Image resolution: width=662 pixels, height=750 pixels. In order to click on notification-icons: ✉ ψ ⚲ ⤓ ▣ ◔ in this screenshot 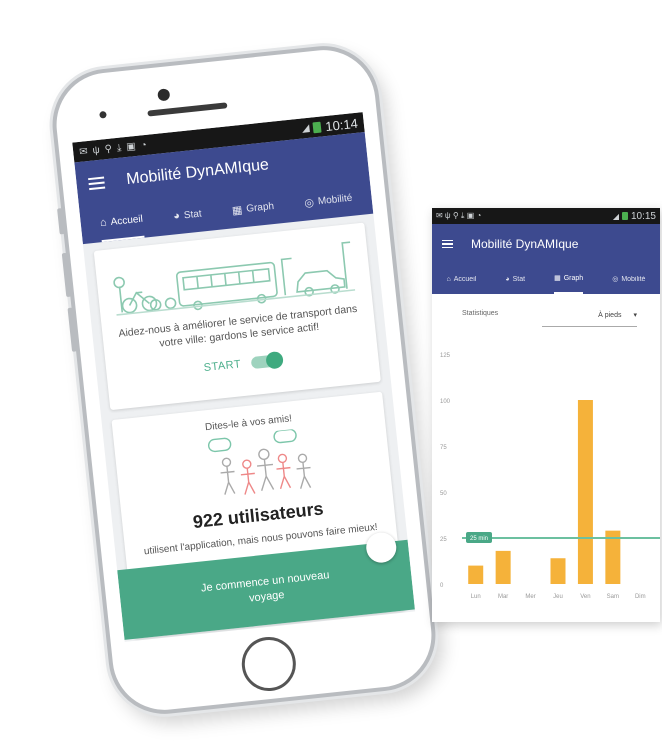, I will do `click(113, 148)`.